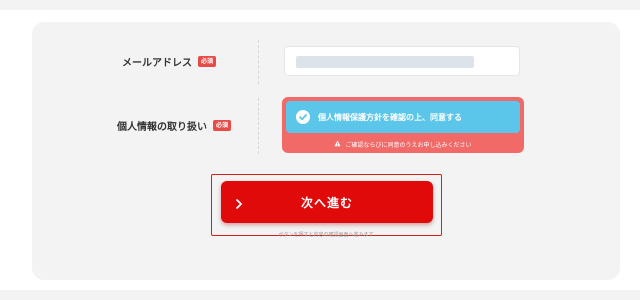 This screenshot has width=640, height=300. Describe the element at coordinates (390, 117) in the screenshot. I see `privacy-consent-label: 個人情報保護方針を確認の上、同意する` at that location.